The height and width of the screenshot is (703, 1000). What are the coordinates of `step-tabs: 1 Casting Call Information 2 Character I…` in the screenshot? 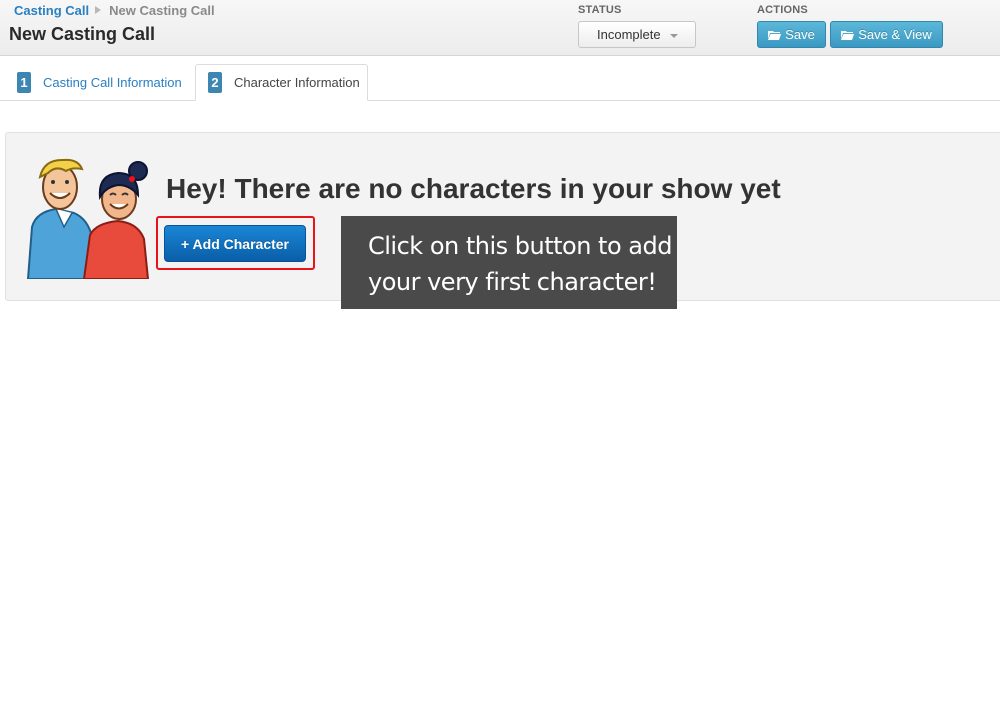 It's located at (500, 82).